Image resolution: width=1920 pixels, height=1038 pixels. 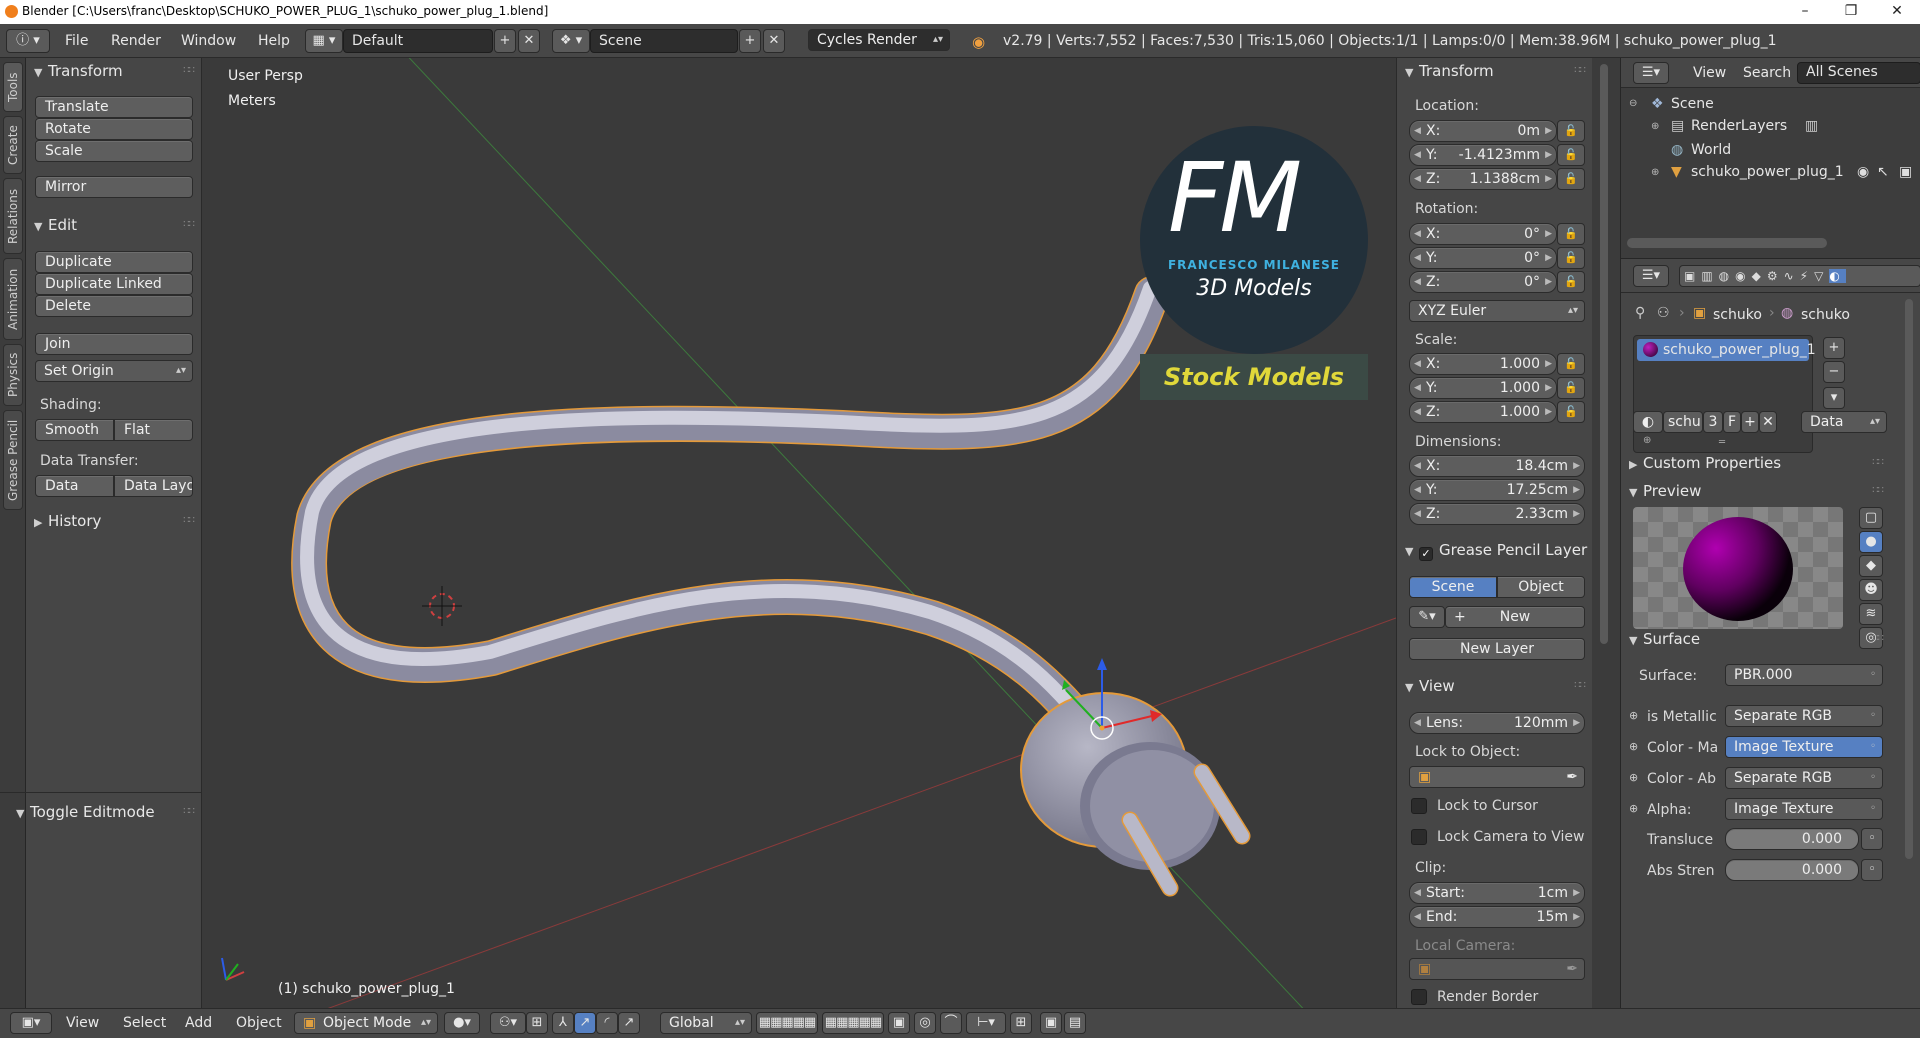 I want to click on material-tab-icon: ◐, so click(x=1837, y=276).